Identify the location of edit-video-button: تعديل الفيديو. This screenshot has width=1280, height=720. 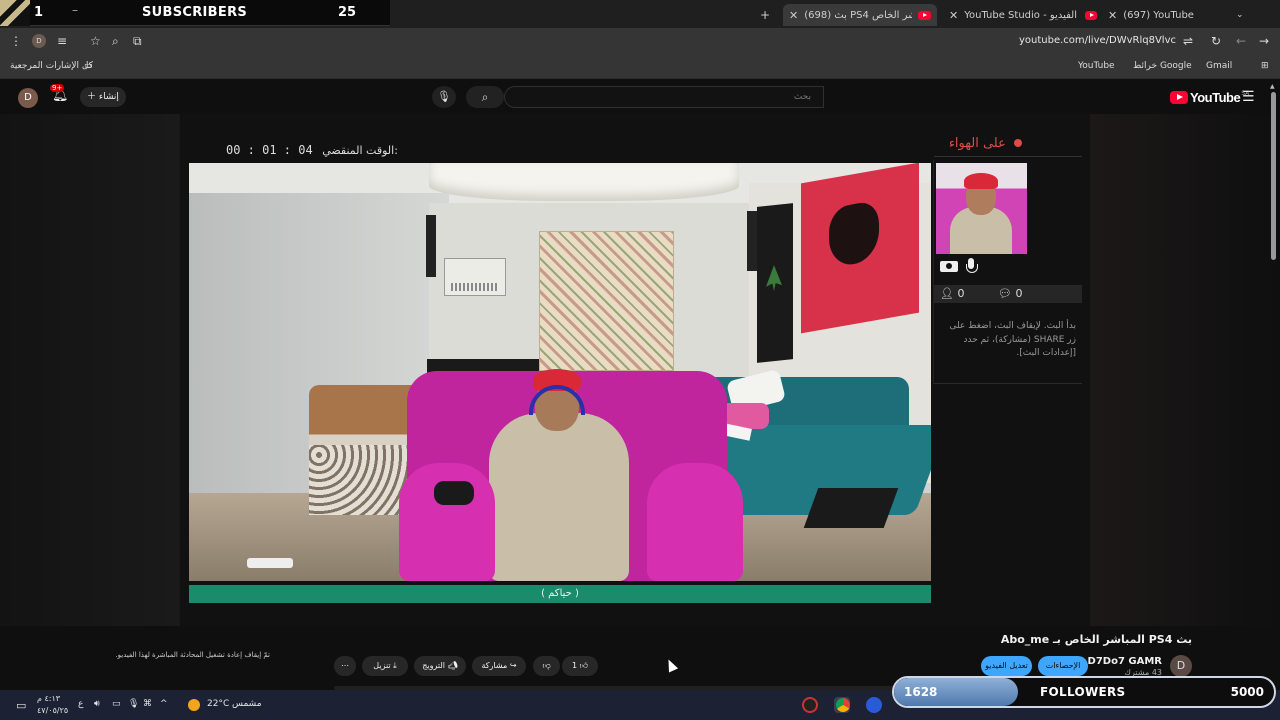
(1006, 666).